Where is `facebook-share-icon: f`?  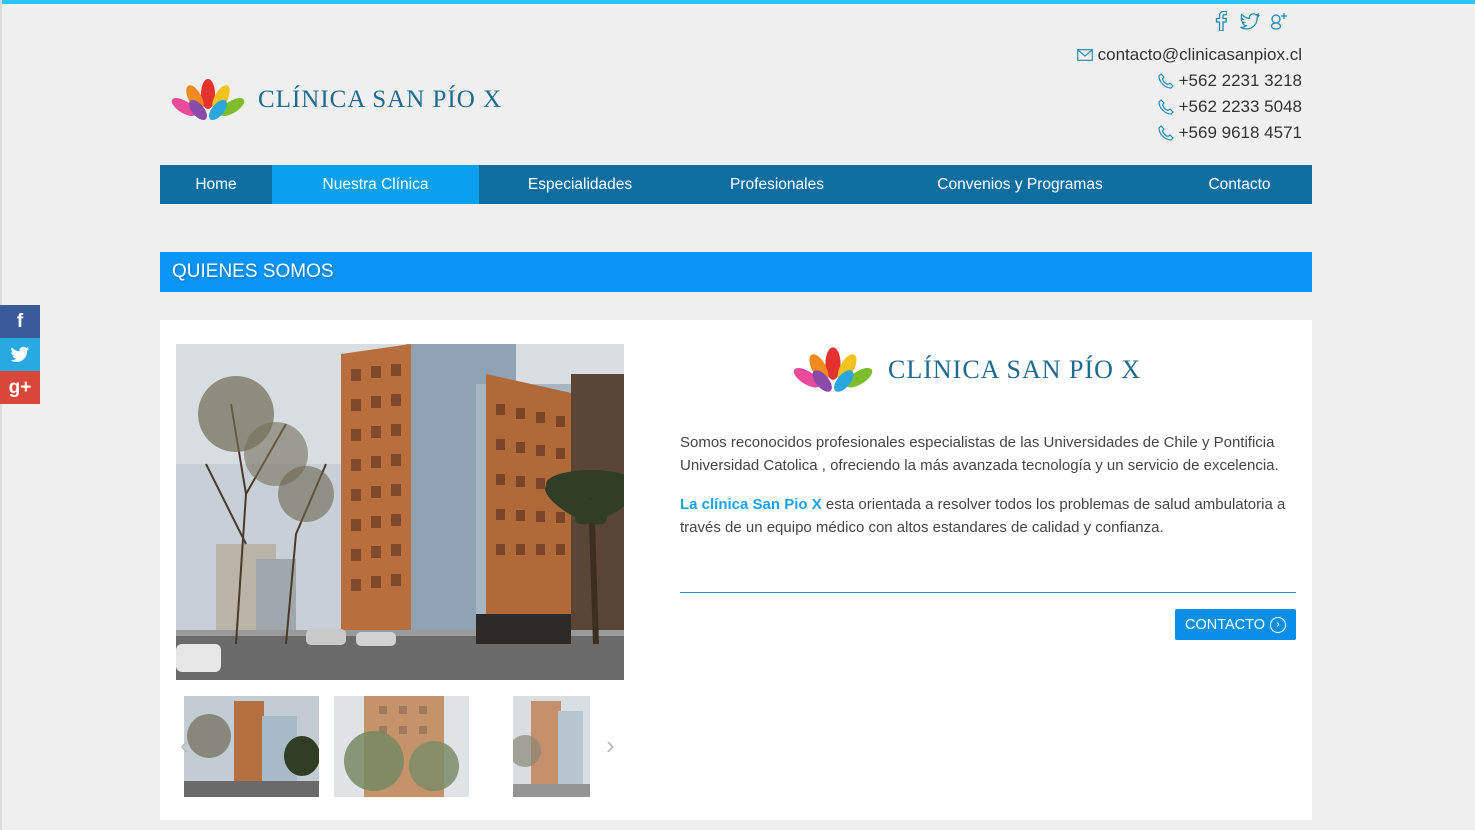
facebook-share-icon: f is located at coordinates (20, 321).